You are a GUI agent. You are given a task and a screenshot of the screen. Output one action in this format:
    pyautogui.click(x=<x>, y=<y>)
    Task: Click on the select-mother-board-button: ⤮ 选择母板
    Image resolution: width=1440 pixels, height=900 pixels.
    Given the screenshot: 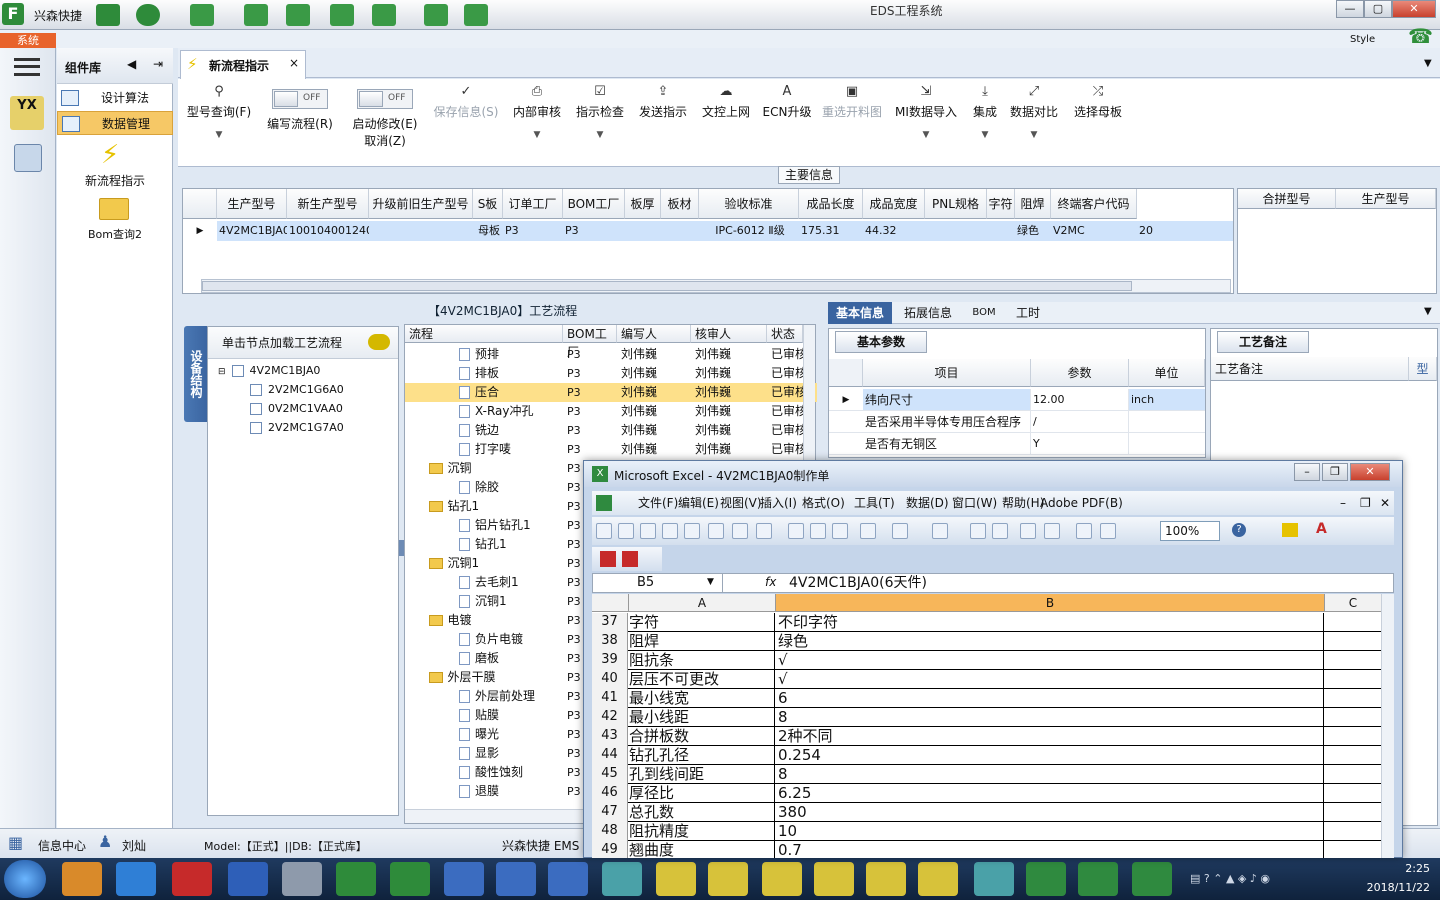 What is the action you would take?
    pyautogui.click(x=1098, y=123)
    